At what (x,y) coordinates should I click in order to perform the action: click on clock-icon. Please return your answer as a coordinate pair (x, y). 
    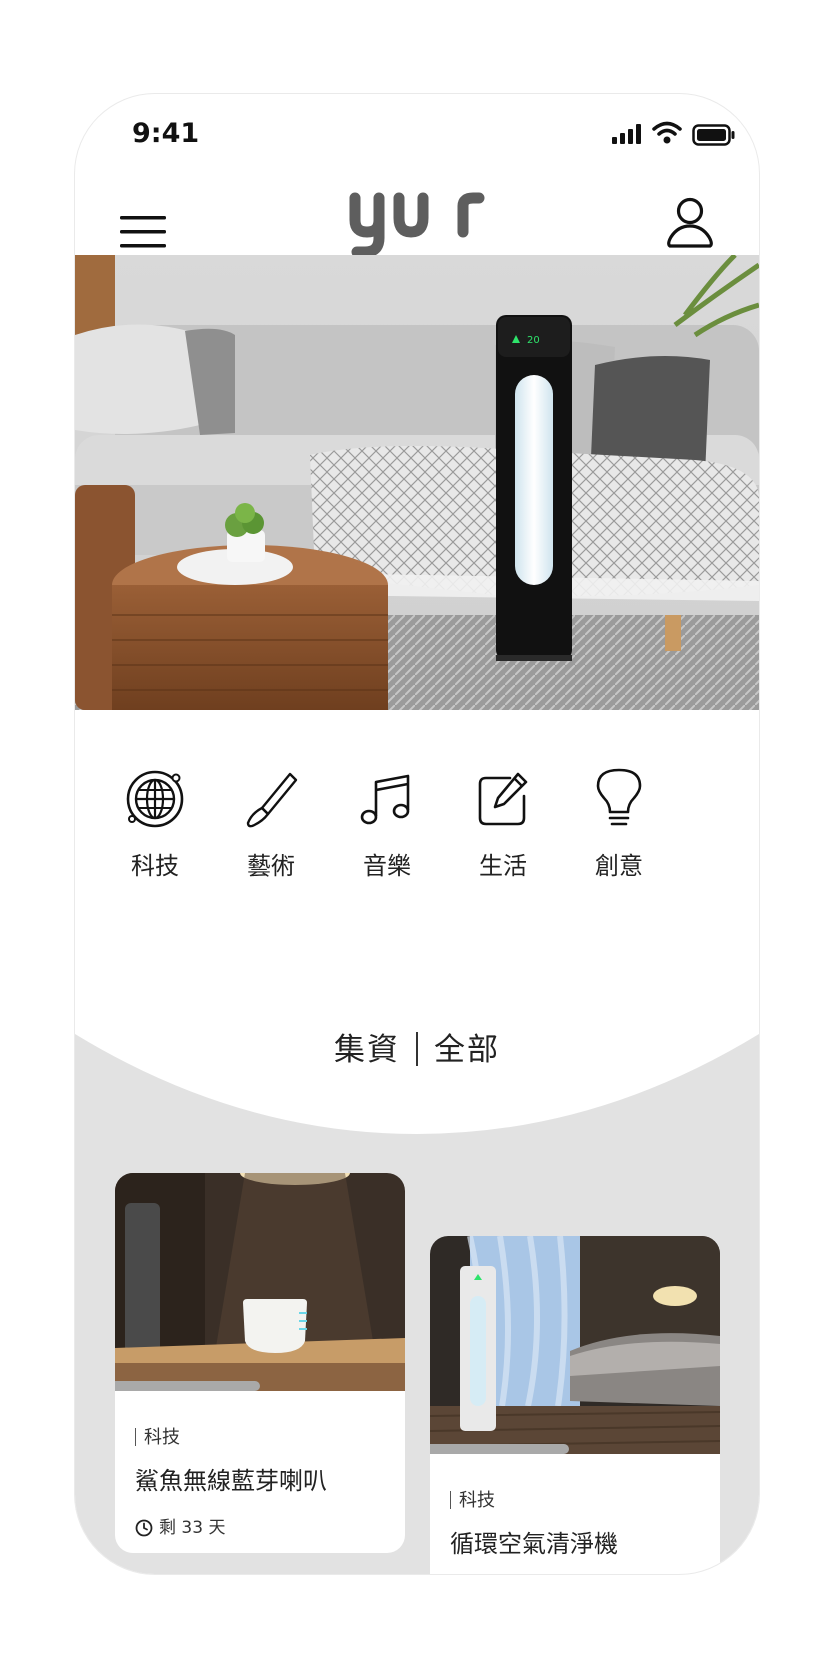
    Looking at the image, I should click on (144, 1528).